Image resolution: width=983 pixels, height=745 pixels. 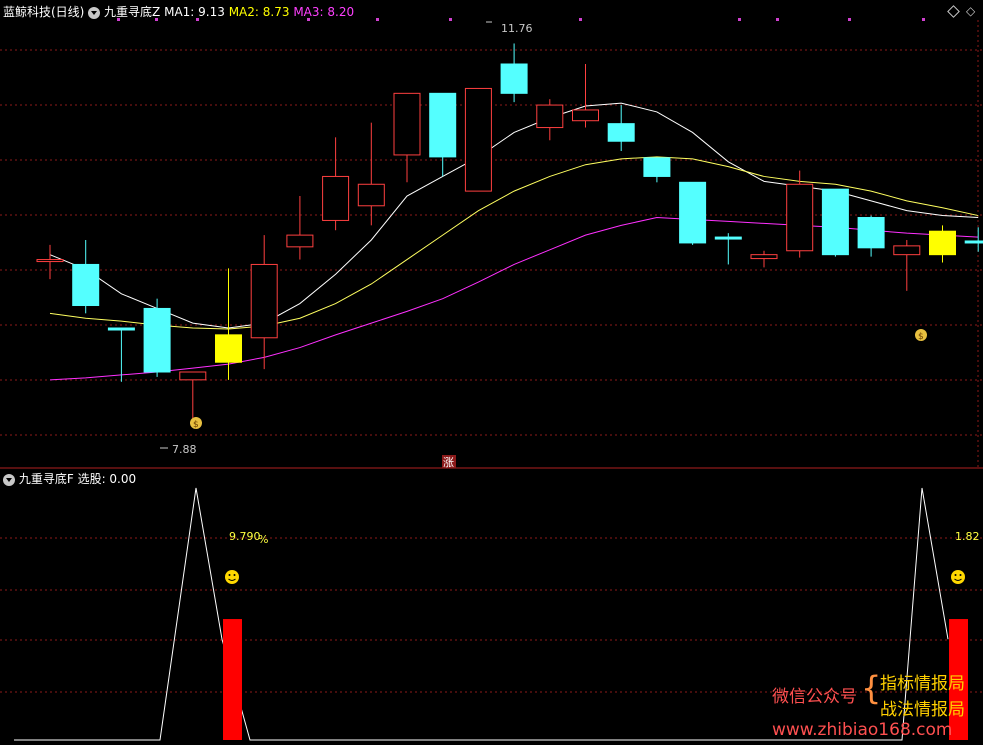 What do you see at coordinates (245, 536) in the screenshot?
I see `lower-value-1: 9.790` at bounding box center [245, 536].